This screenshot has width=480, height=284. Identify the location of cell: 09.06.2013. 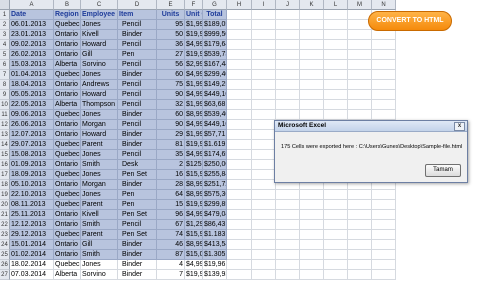
(32, 115).